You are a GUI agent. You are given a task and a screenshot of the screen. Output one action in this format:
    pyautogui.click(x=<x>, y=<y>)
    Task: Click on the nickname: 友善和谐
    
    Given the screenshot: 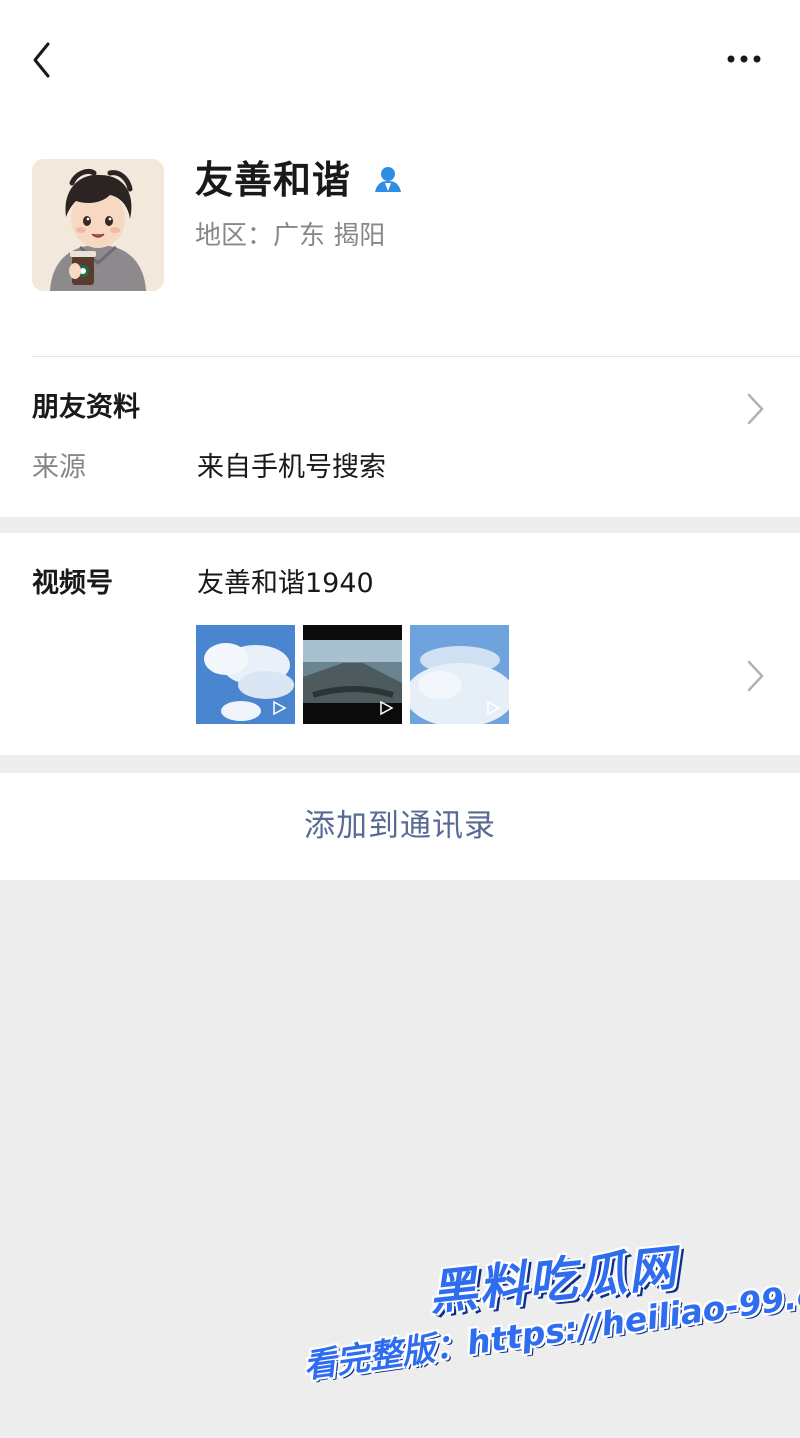 What is the action you would take?
    pyautogui.click(x=273, y=180)
    